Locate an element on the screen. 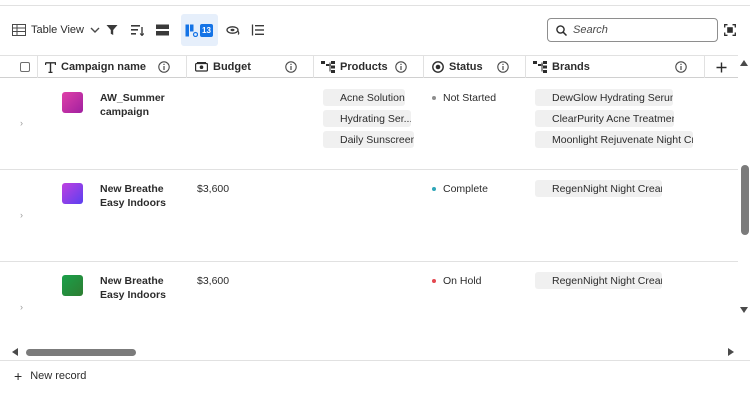  status-label: On Hold is located at coordinates (462, 281).